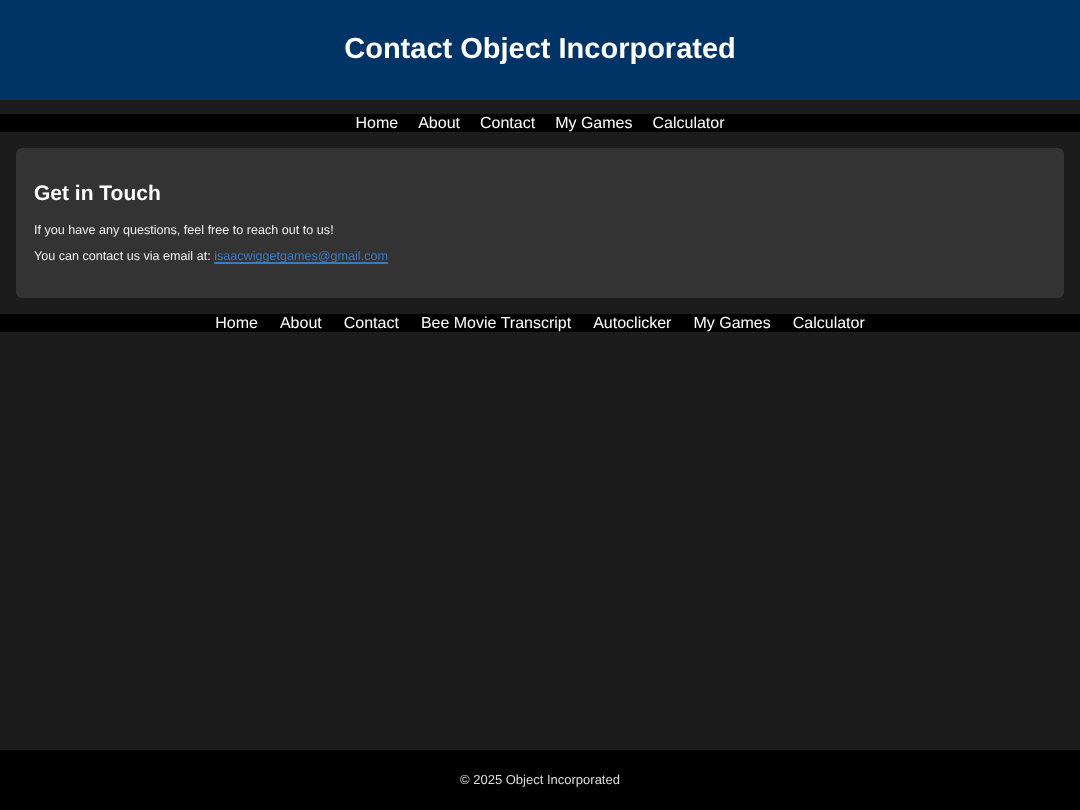 This screenshot has height=810, width=1080. Describe the element at coordinates (632, 323) in the screenshot. I see `nav-link: Autoclicker` at that location.